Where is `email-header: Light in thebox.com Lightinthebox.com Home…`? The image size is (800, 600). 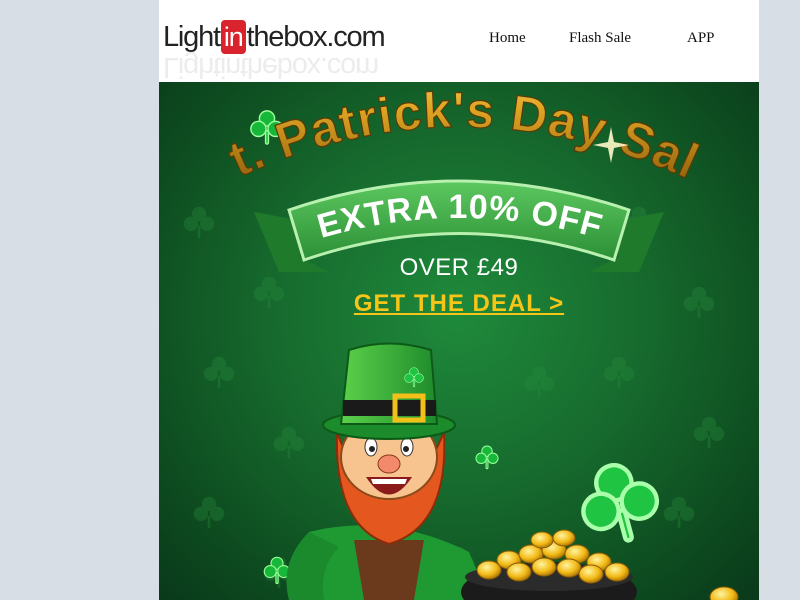 email-header: Light in thebox.com Lightinthebox.com Home… is located at coordinates (459, 41).